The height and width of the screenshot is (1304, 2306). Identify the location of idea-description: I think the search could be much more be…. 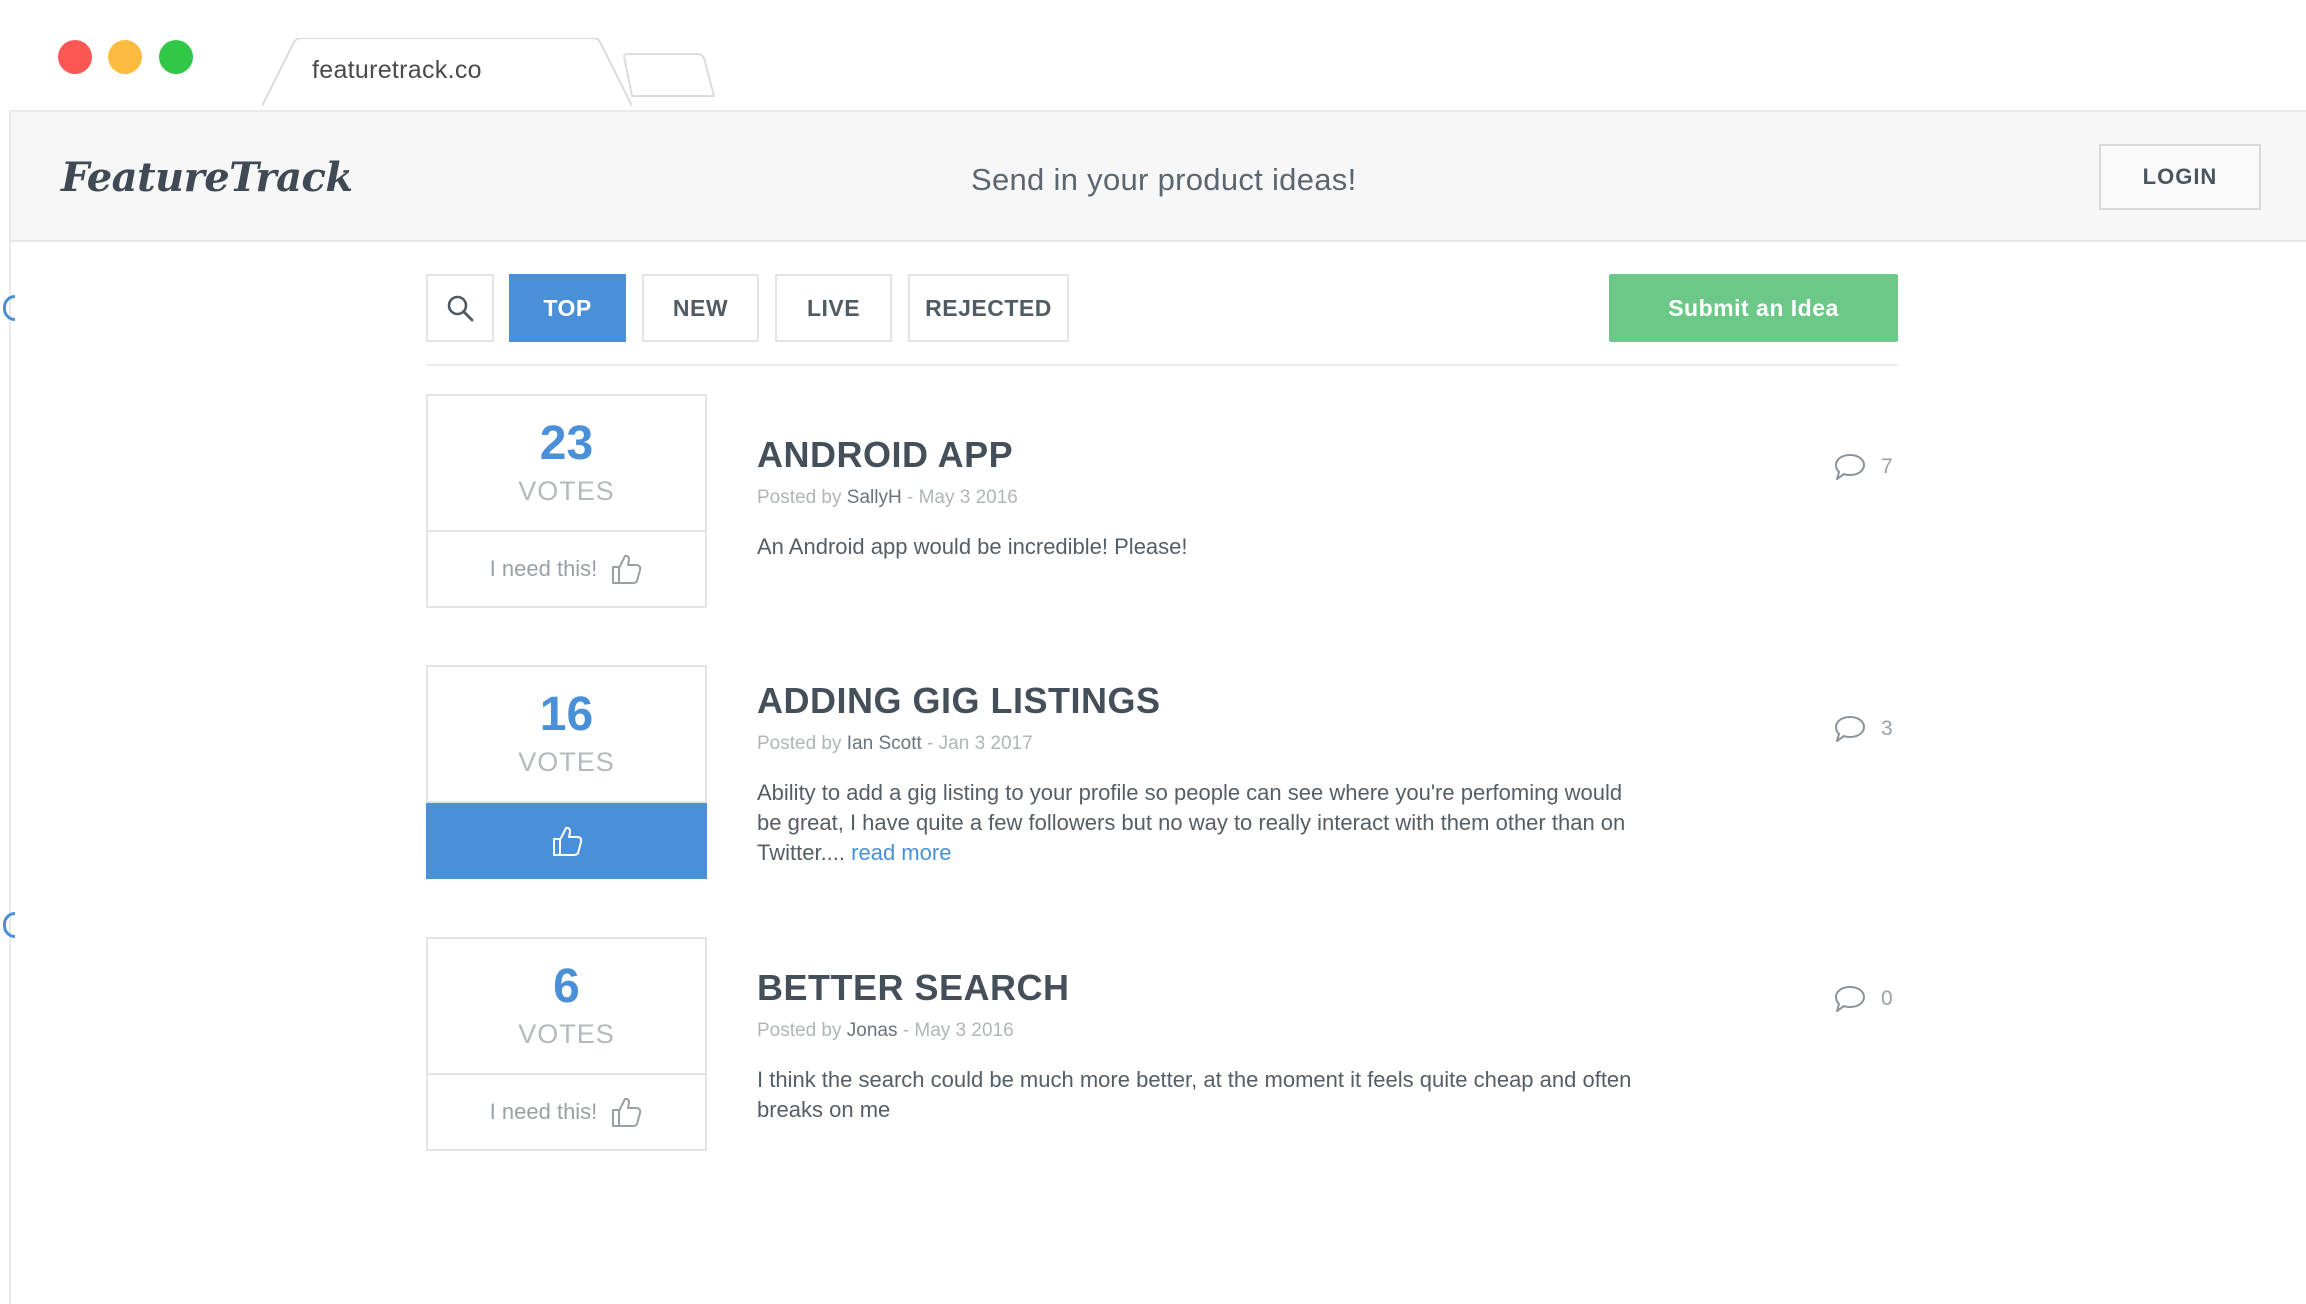
(1197, 1095).